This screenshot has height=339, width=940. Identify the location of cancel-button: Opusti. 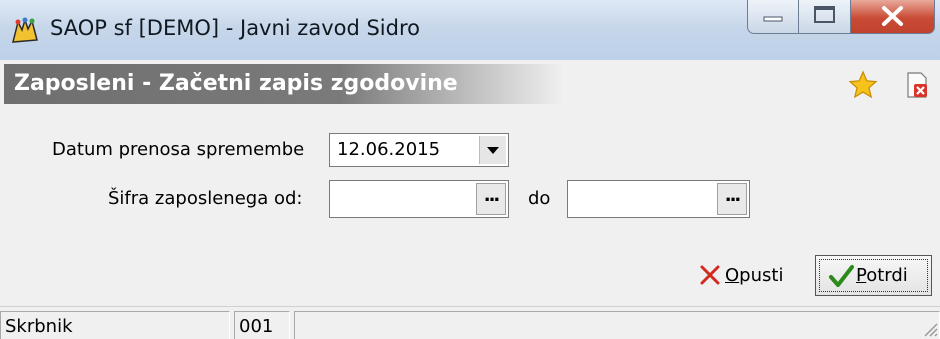
(749, 275).